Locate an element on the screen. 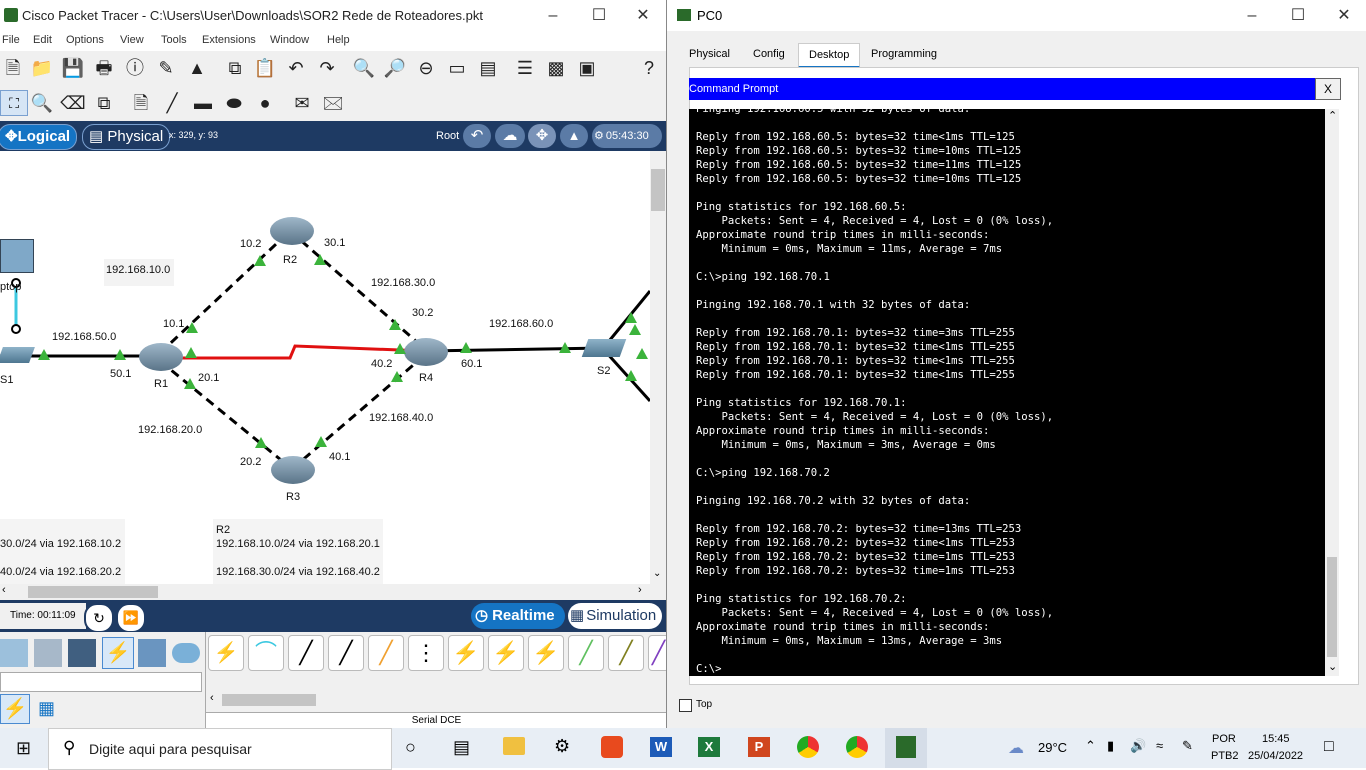 This screenshot has width=1366, height=770. coaxial-cable-icon: ⚡ is located at coordinates (466, 653).